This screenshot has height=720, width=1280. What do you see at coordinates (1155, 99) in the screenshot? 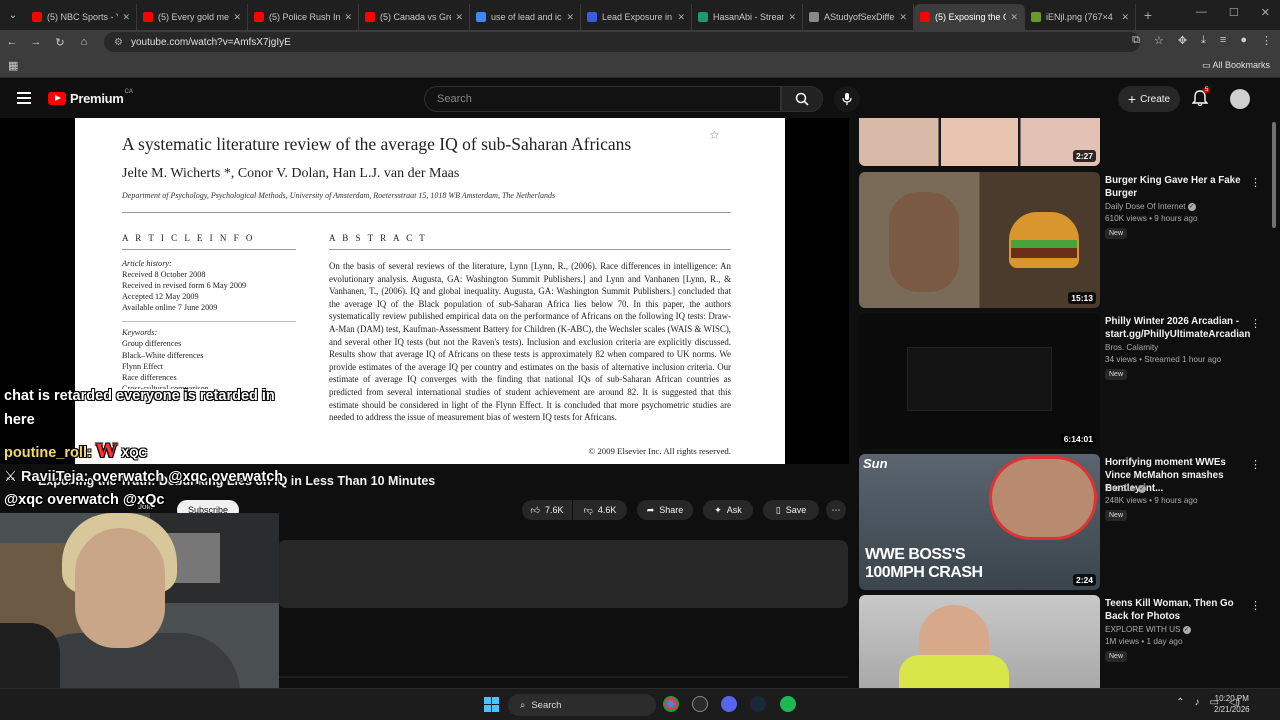
I see `create-label: Create` at bounding box center [1155, 99].